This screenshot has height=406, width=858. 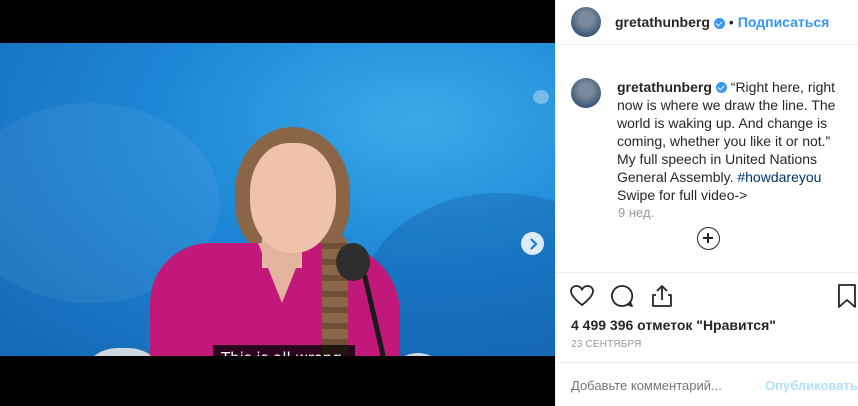 What do you see at coordinates (811, 385) in the screenshot?
I see `publish-button: Опубликовать` at bounding box center [811, 385].